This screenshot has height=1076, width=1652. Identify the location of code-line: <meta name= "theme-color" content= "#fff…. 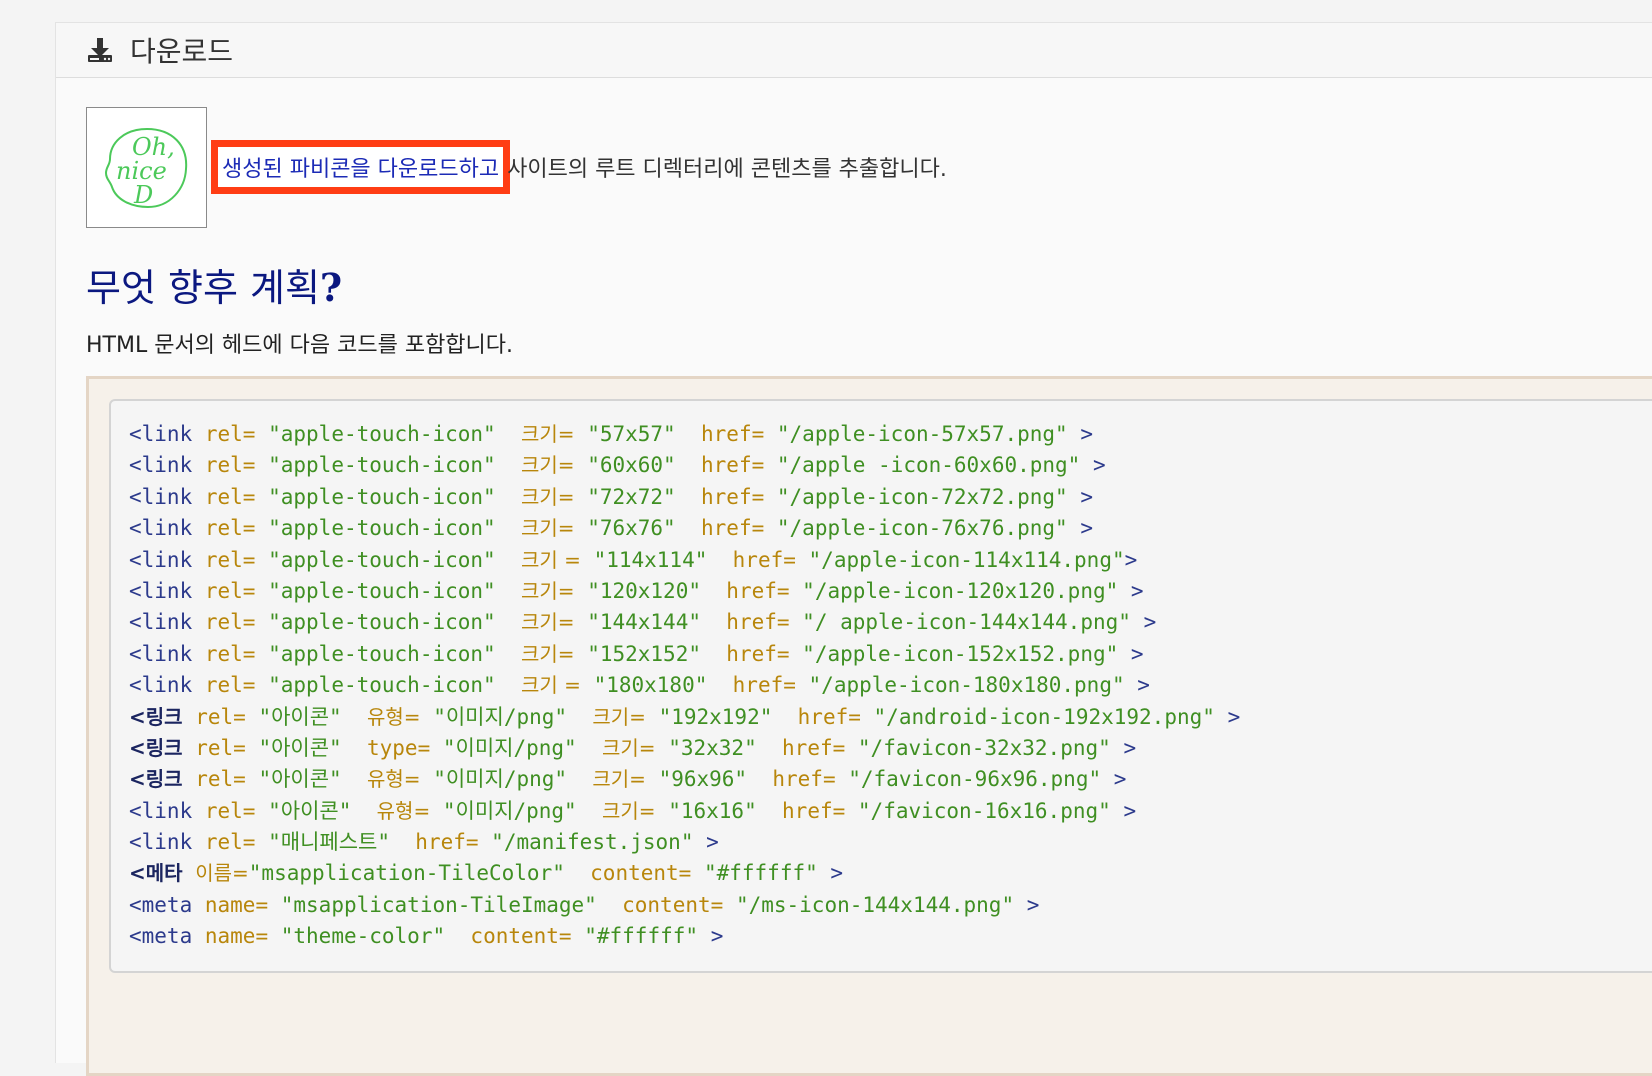
(890, 936).